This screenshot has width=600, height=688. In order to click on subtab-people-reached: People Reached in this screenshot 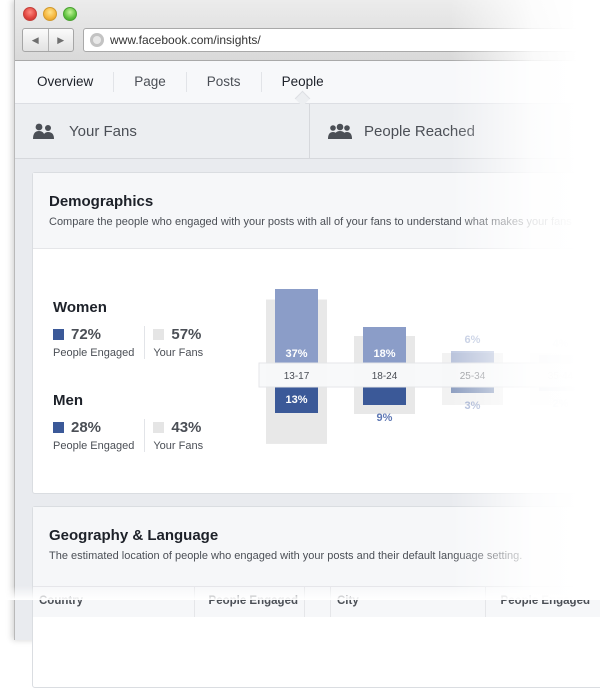, I will do `click(455, 131)`.